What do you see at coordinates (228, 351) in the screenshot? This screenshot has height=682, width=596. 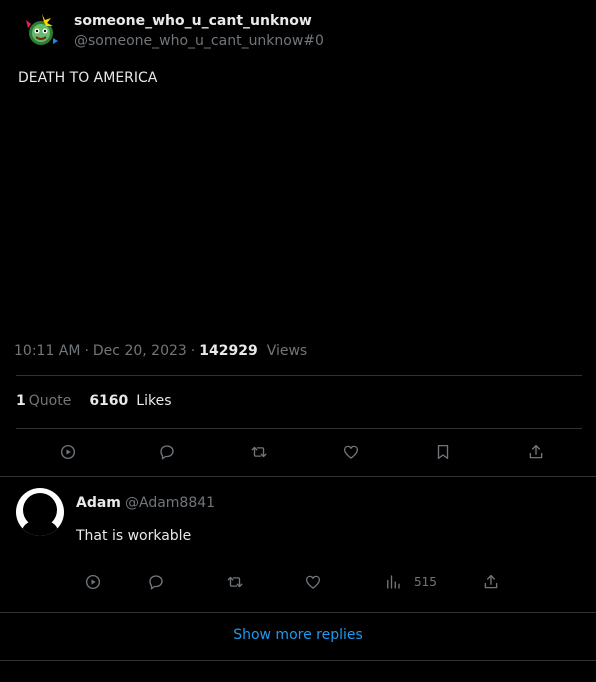 I see `views-count: 142929` at bounding box center [228, 351].